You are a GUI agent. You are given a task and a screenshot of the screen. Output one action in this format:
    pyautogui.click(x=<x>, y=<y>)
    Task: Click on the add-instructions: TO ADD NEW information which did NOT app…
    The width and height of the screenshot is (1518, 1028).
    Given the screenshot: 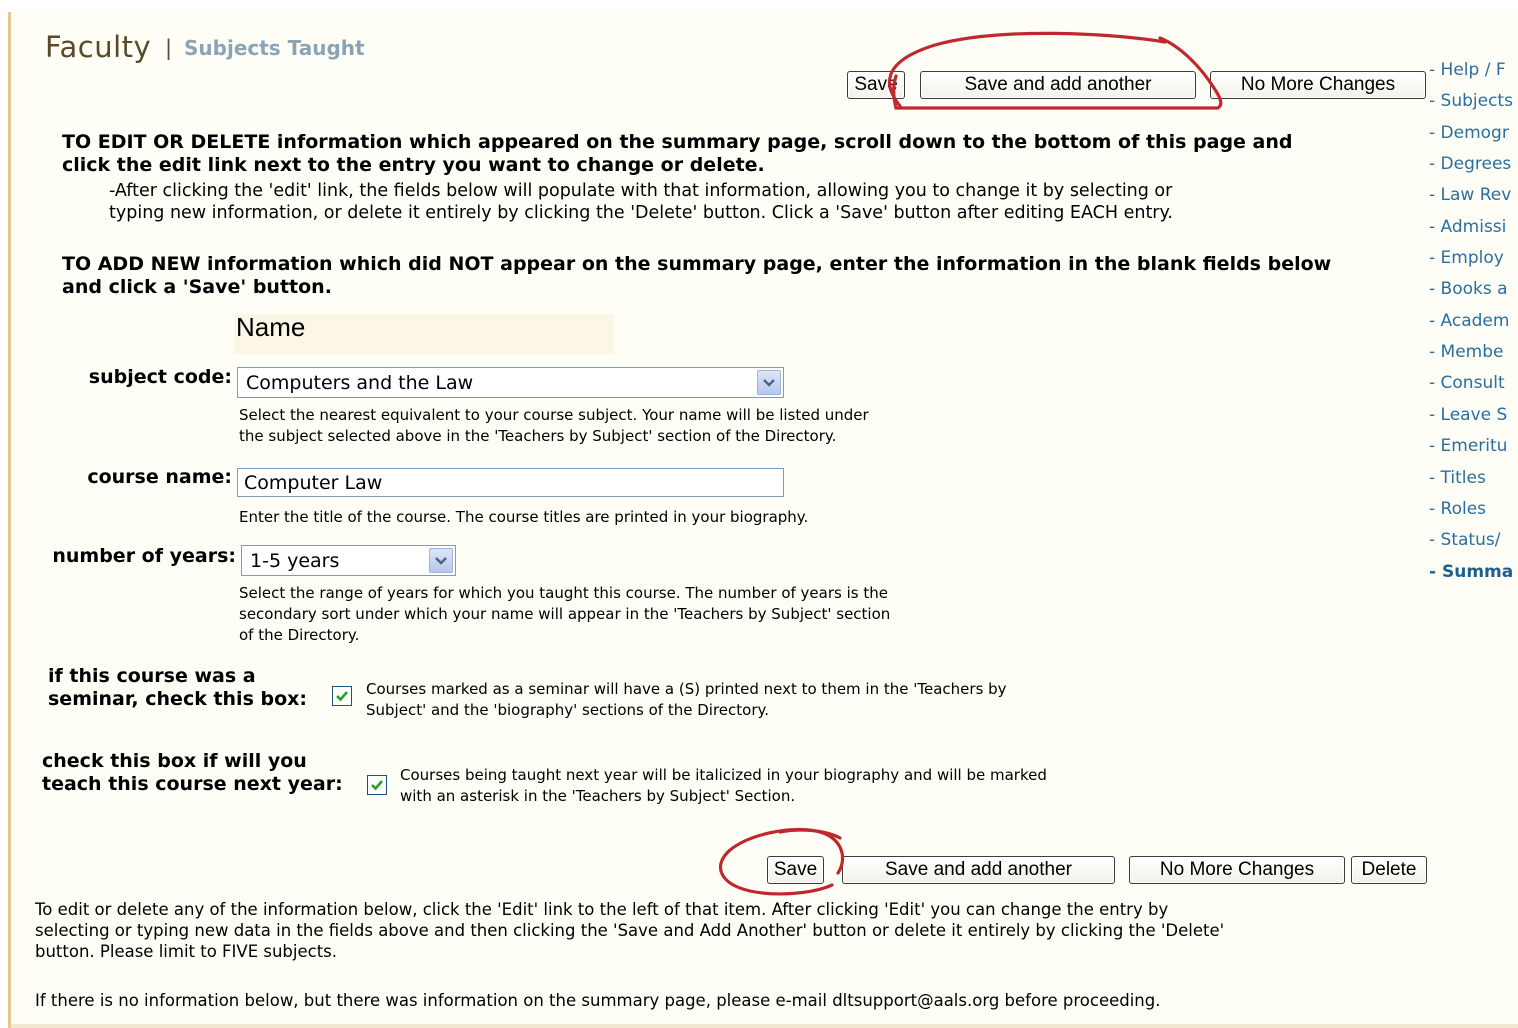 What is the action you would take?
    pyautogui.click(x=696, y=276)
    